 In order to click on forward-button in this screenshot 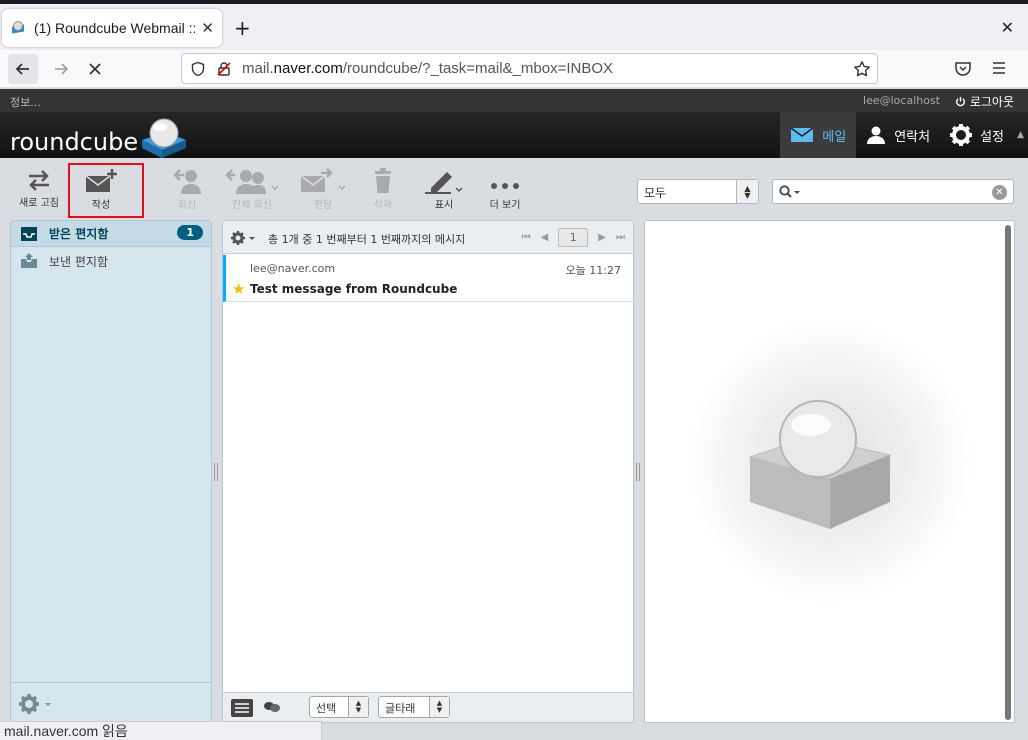, I will do `click(61, 69)`.